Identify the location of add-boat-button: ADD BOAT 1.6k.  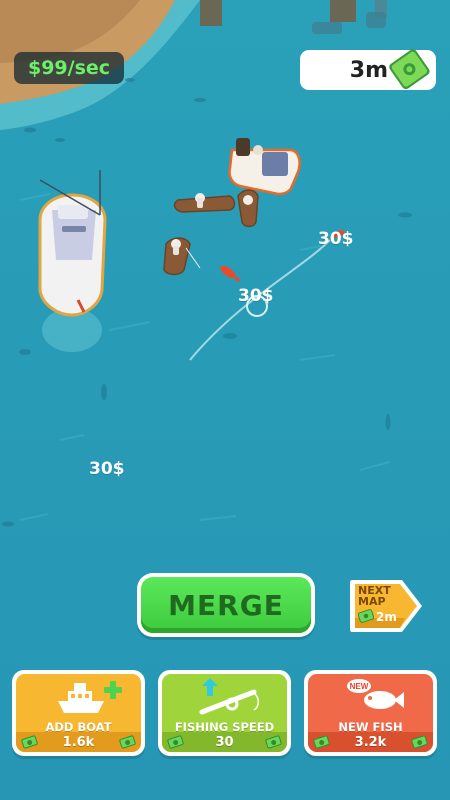
(78, 713).